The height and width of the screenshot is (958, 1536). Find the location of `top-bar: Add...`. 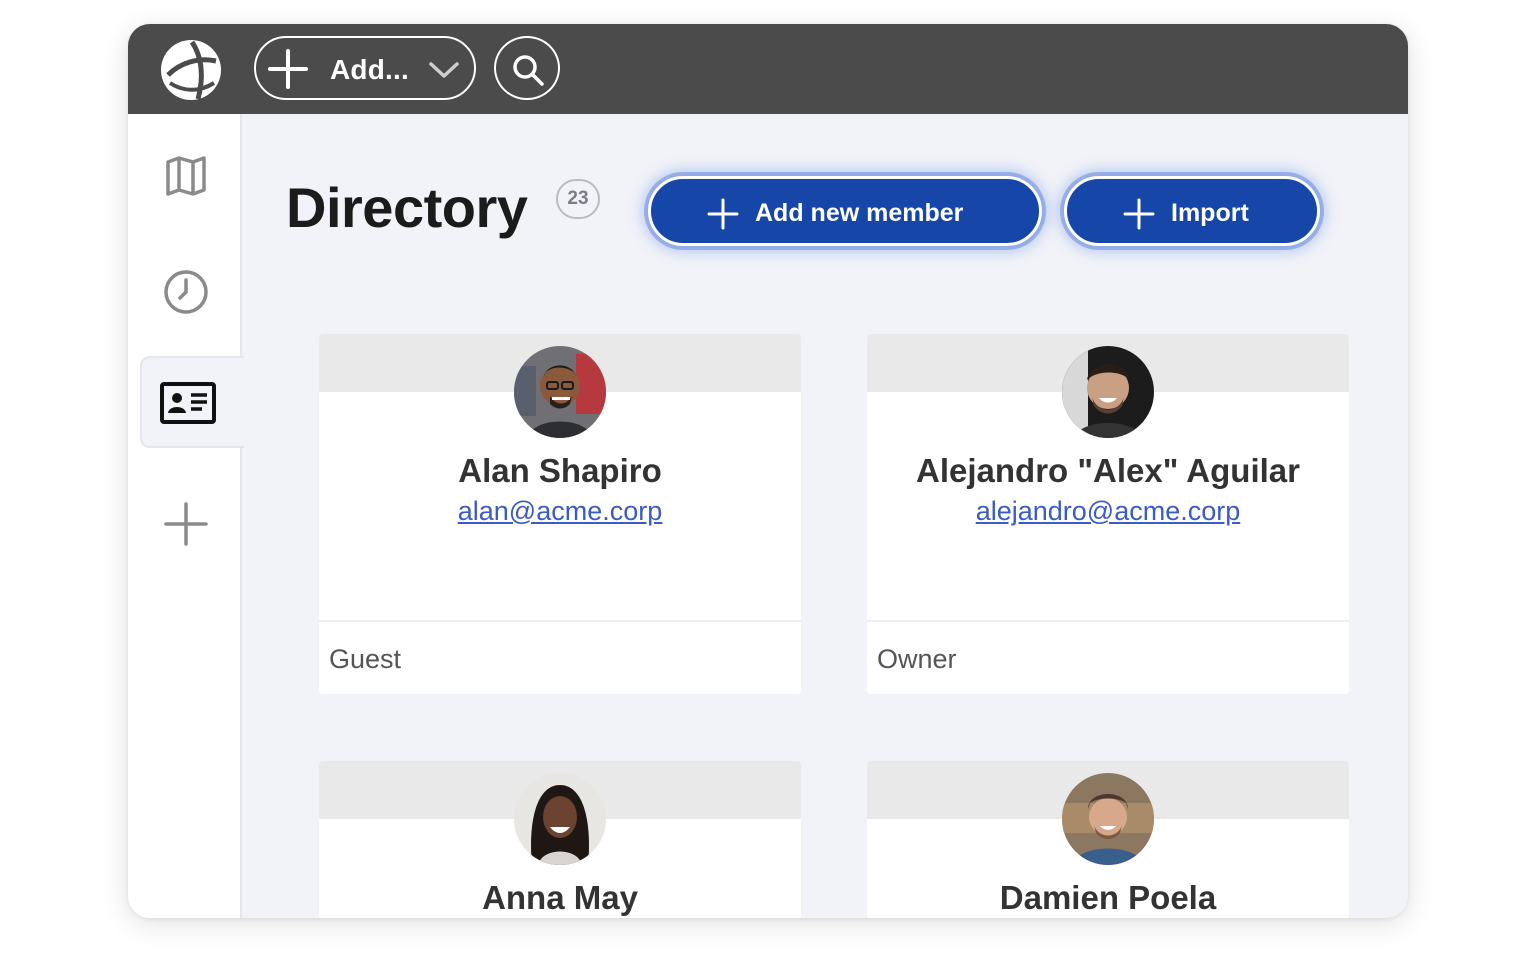

top-bar: Add... is located at coordinates (768, 69).